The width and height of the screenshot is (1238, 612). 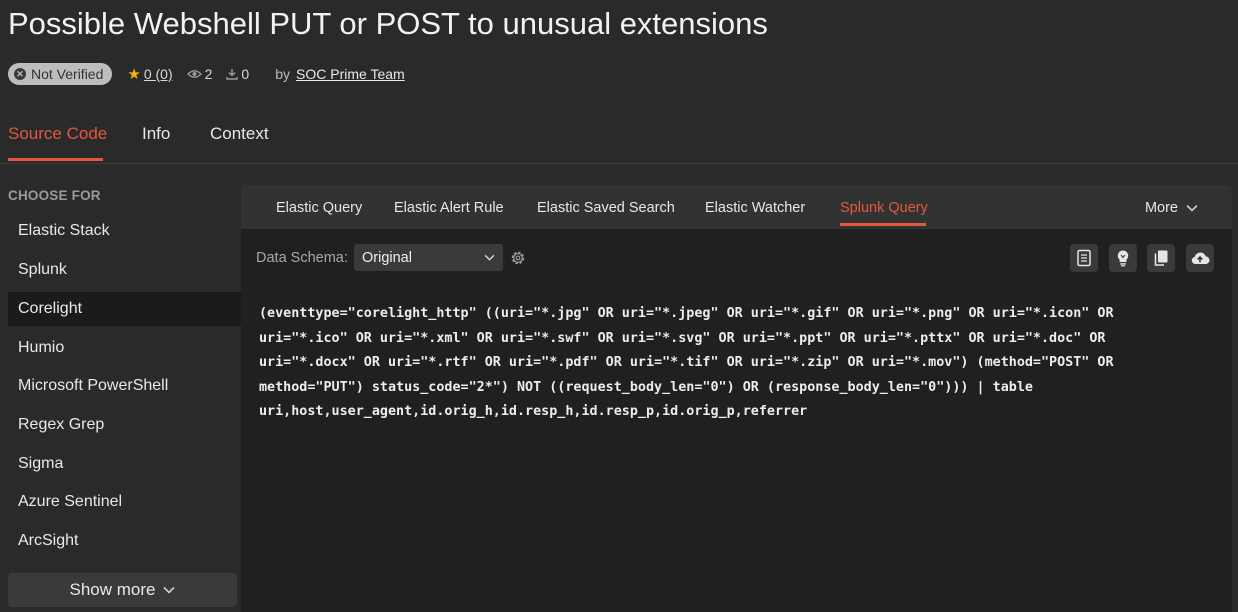 I want to click on insight-button, so click(x=1123, y=258).